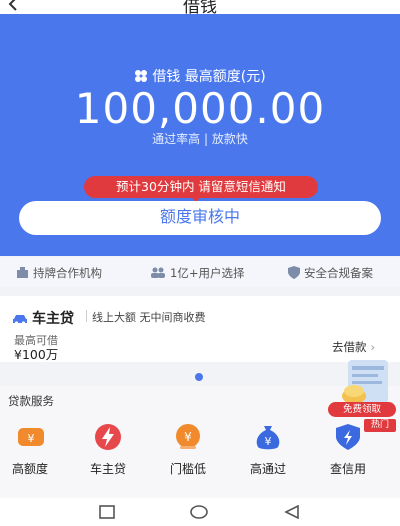  I want to click on limit-value: ¥100万, so click(36, 354).